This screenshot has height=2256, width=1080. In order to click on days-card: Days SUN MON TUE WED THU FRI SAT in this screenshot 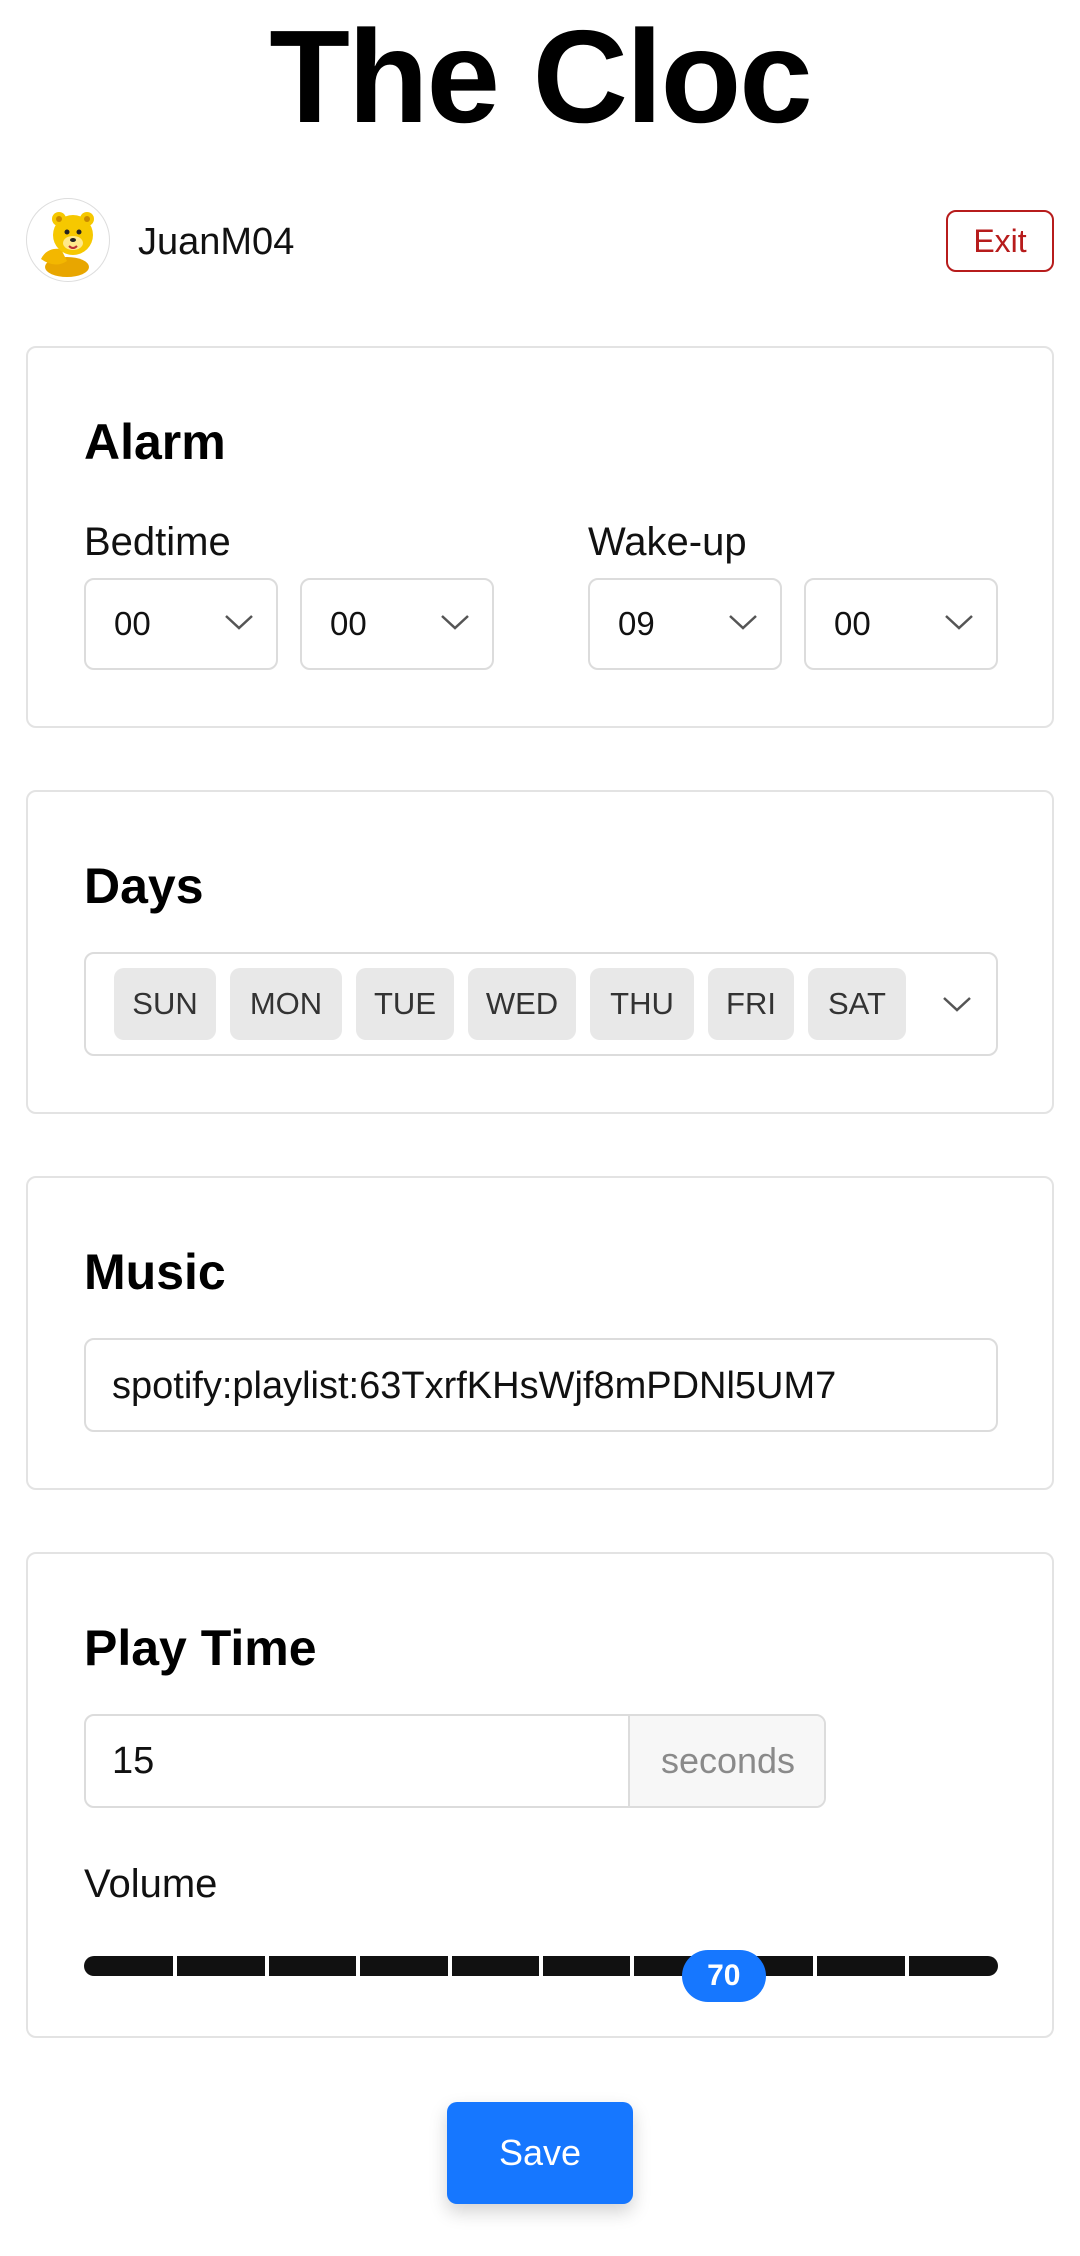, I will do `click(540, 952)`.